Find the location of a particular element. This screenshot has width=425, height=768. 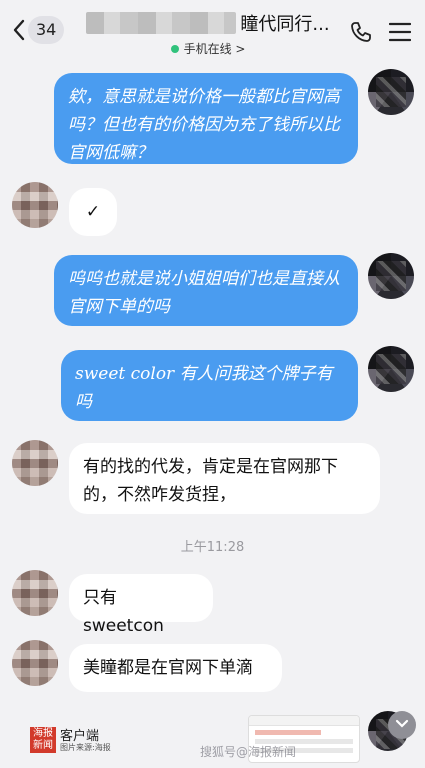

message-text: 欸，意思就是说价格一般都比官网高吗？但也有的价格因为充了钱所以比官网低嘛？ is located at coordinates (204, 125).